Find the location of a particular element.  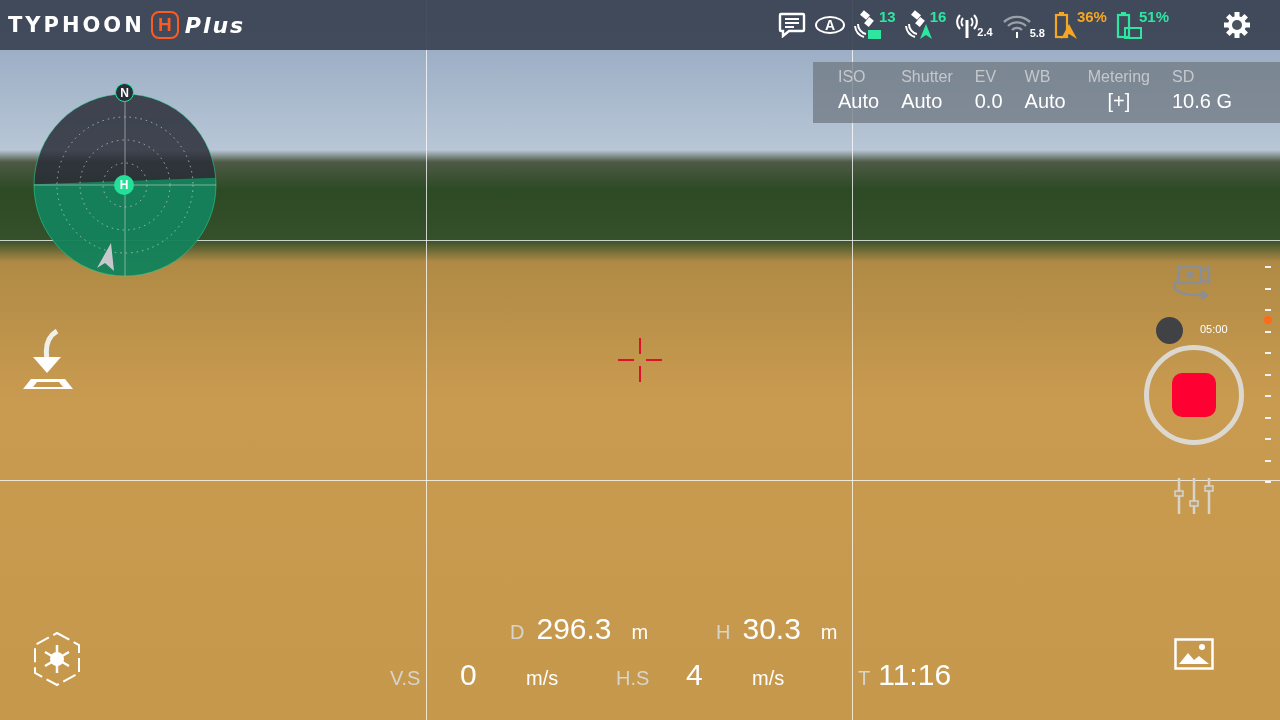

logo-badge: H is located at coordinates (164, 25).